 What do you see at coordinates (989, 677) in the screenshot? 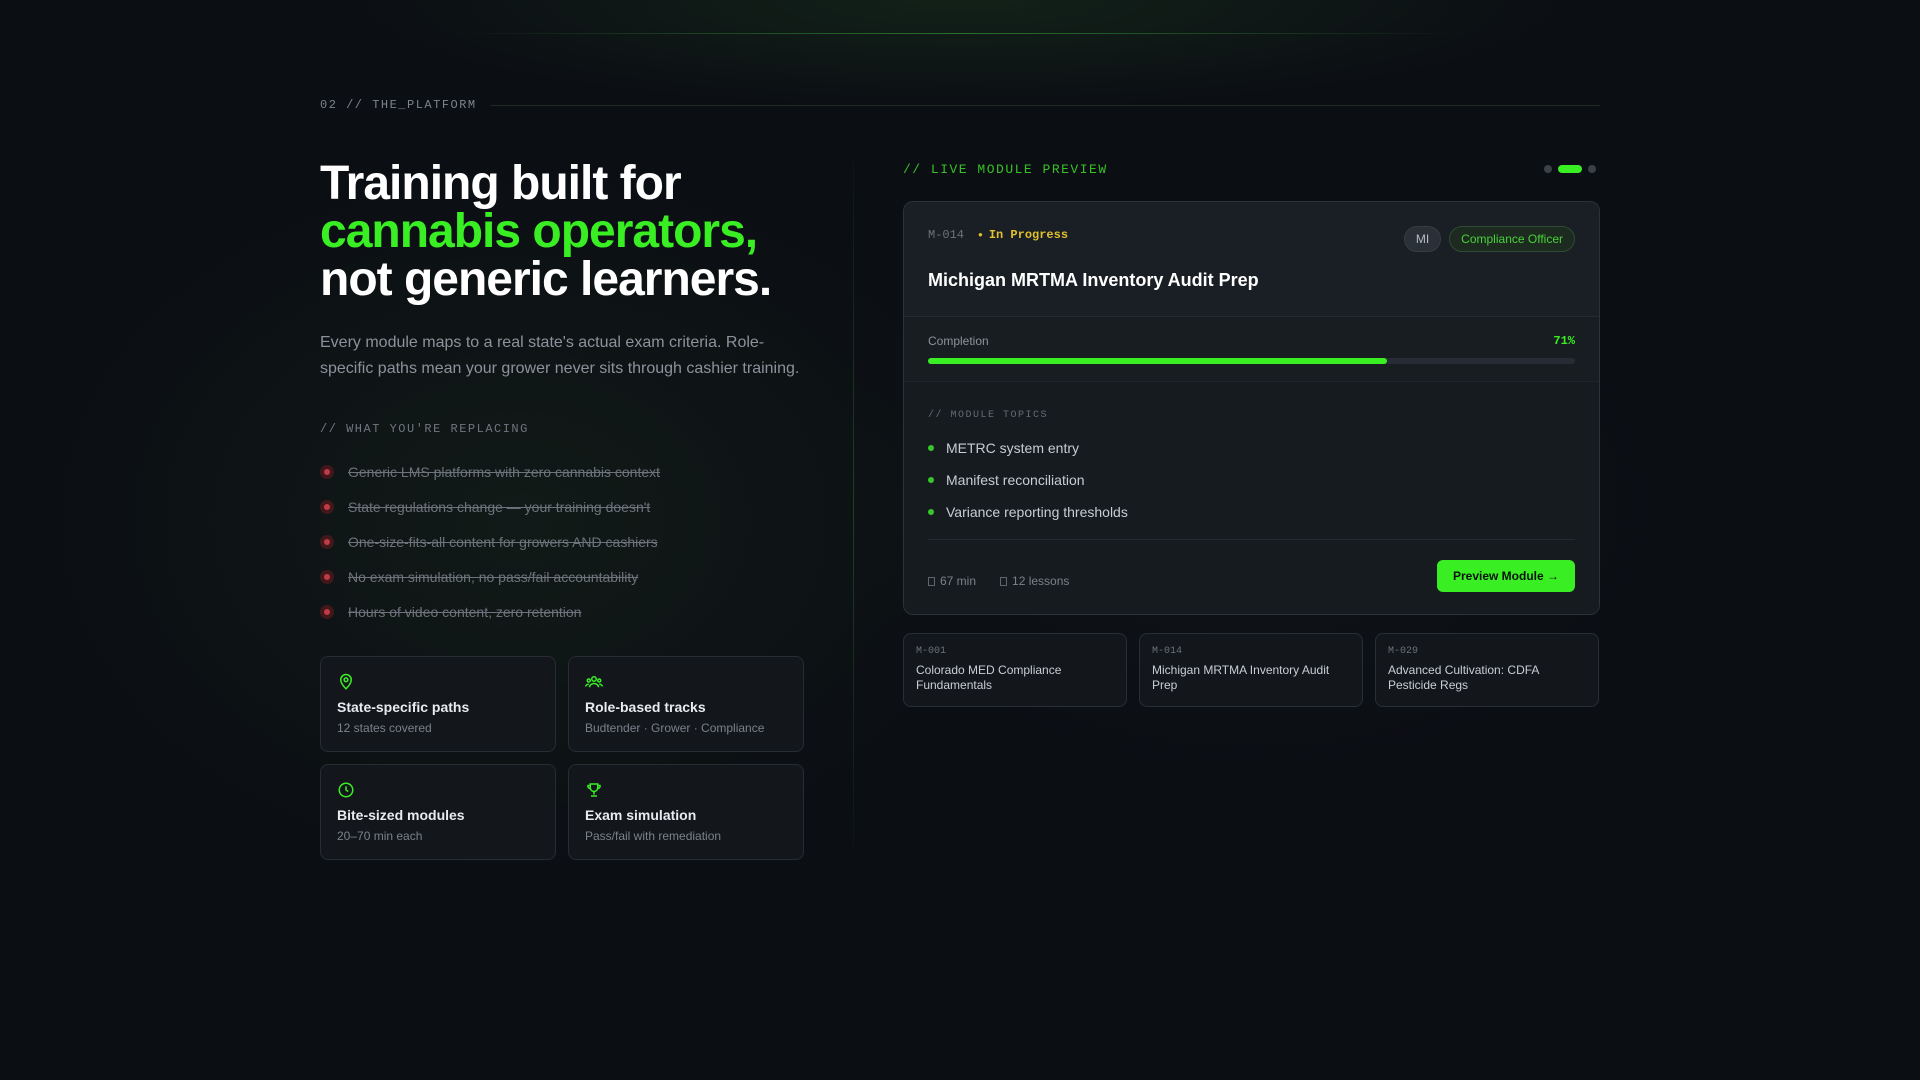
I see `mini-card-title: Colorado MED Compliance Fundamentals` at bounding box center [989, 677].